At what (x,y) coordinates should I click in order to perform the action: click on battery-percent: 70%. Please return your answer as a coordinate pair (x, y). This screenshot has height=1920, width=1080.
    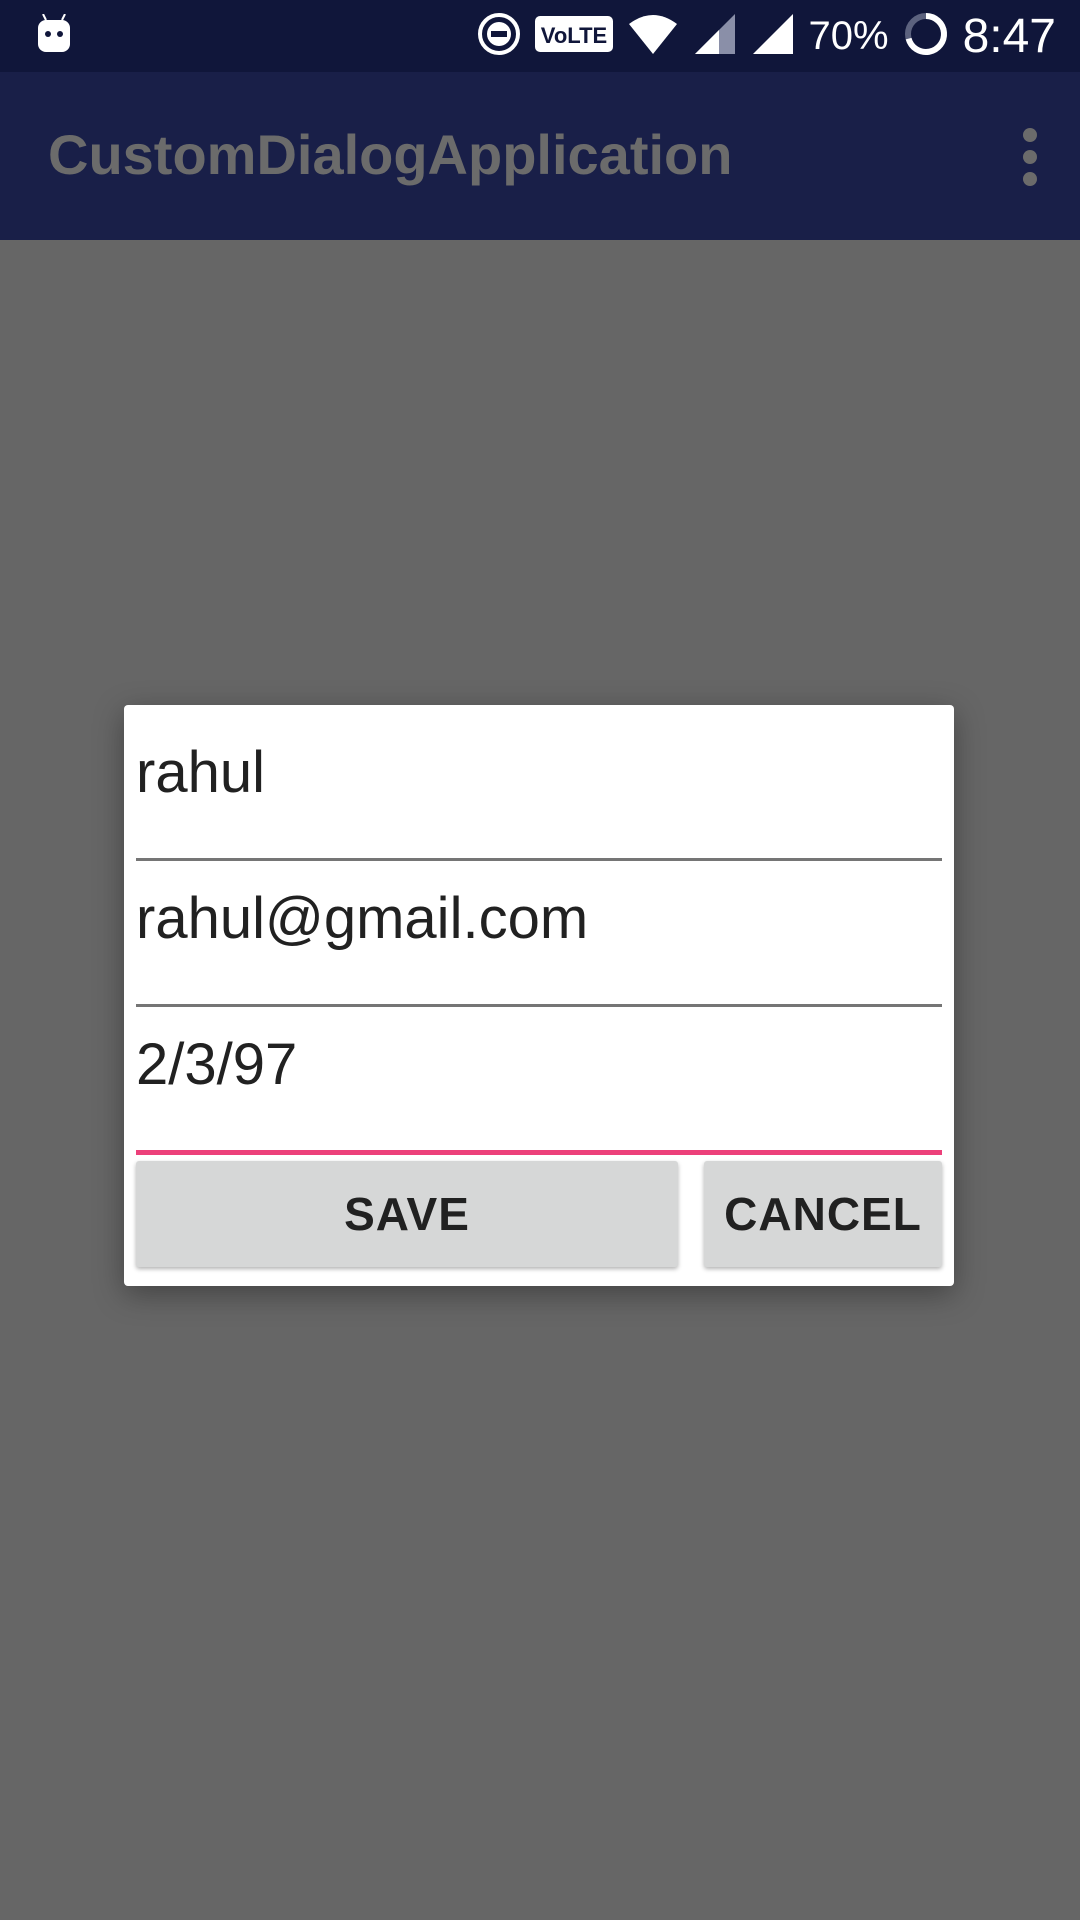
    Looking at the image, I should click on (848, 35).